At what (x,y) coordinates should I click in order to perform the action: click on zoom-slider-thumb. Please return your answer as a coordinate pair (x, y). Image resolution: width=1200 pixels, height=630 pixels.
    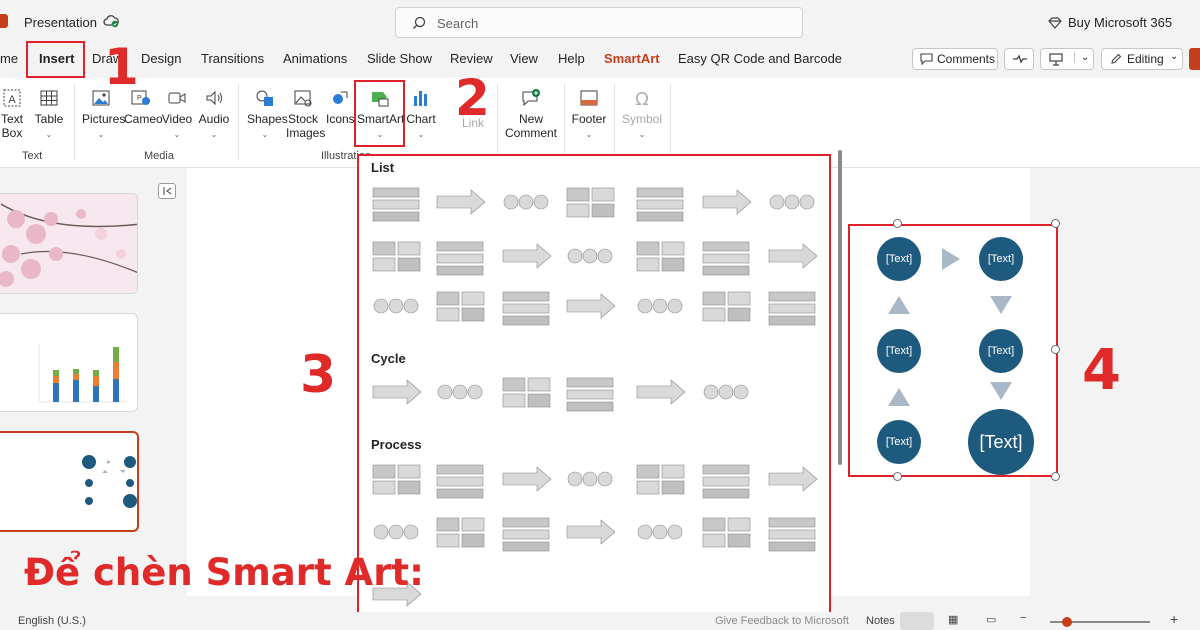
    Looking at the image, I should click on (1067, 622).